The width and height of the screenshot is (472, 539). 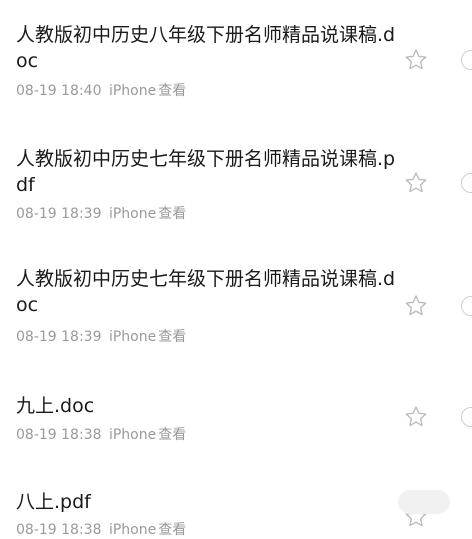 What do you see at coordinates (59, 91) in the screenshot?
I see `file-time: 08-19 18:40` at bounding box center [59, 91].